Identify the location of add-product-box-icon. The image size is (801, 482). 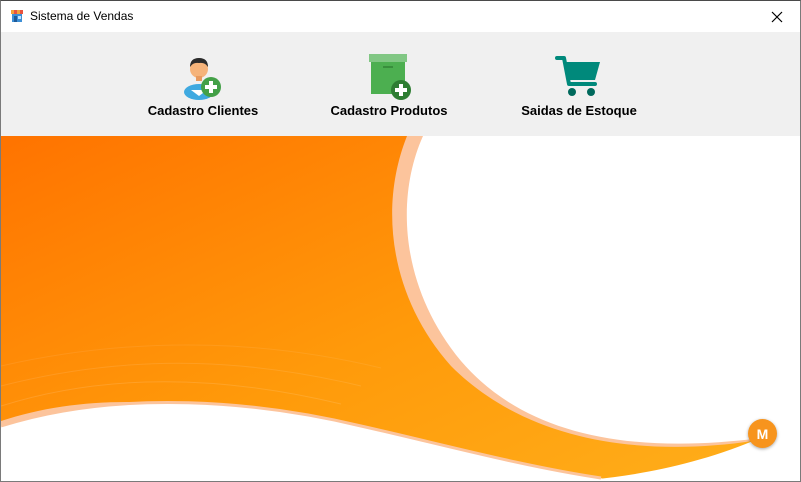
(390, 77).